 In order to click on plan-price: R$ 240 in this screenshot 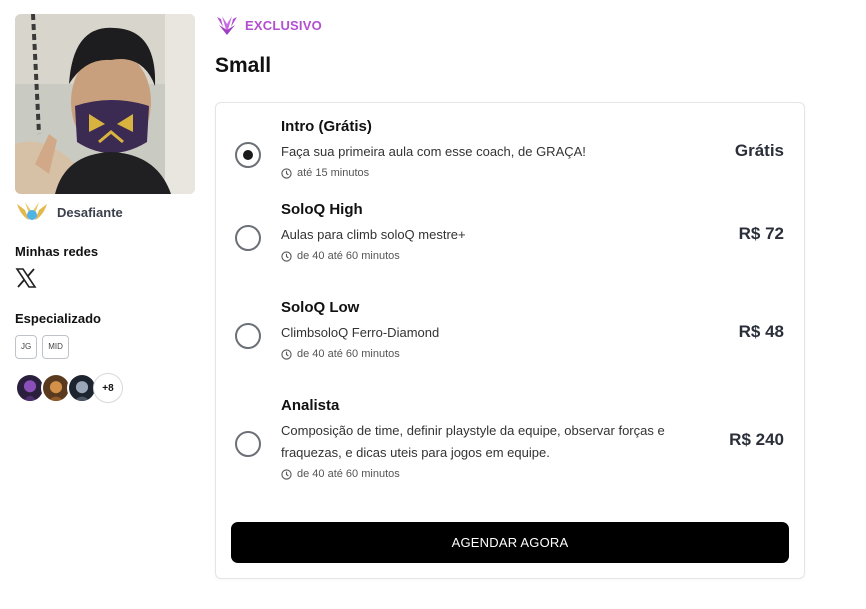, I will do `click(756, 439)`.